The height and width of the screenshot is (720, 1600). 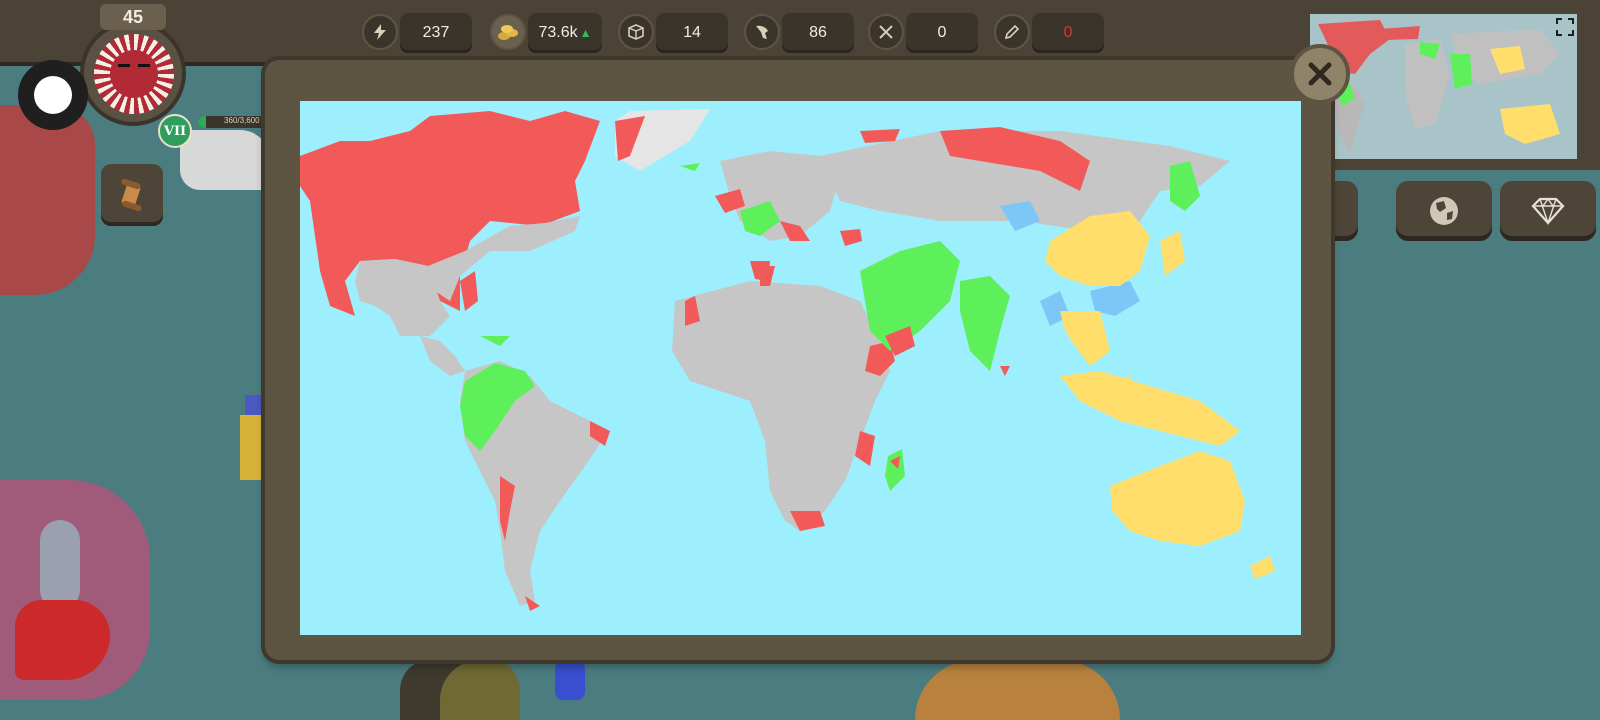 I want to click on globe-icon, so click(x=1444, y=211).